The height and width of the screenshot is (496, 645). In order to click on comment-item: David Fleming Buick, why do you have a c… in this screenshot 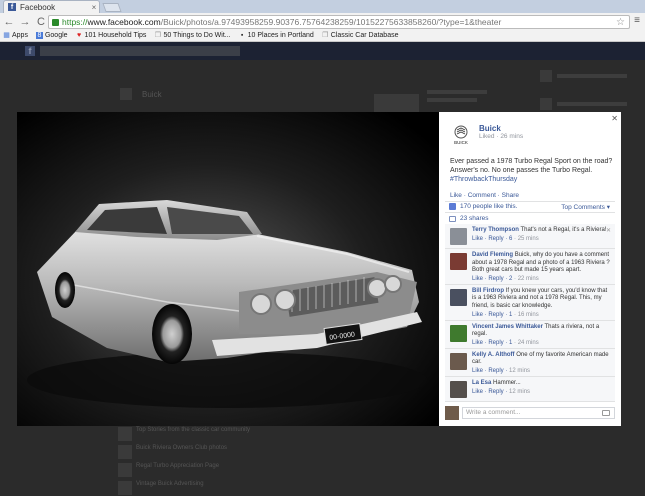, I will do `click(530, 267)`.